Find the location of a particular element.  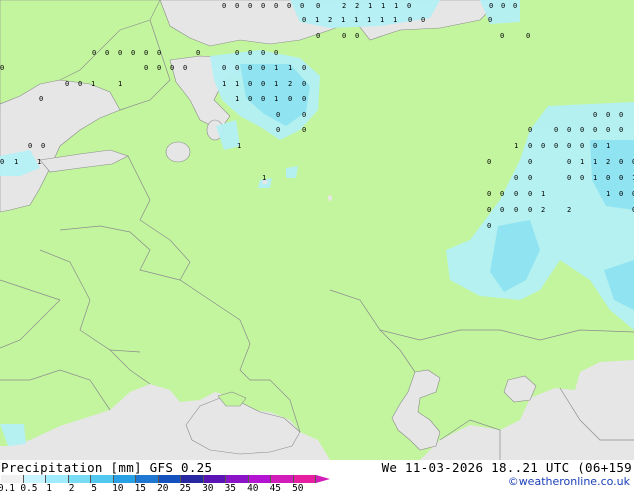

legend-tick-label: 0.1 is located at coordinates (8, 488).